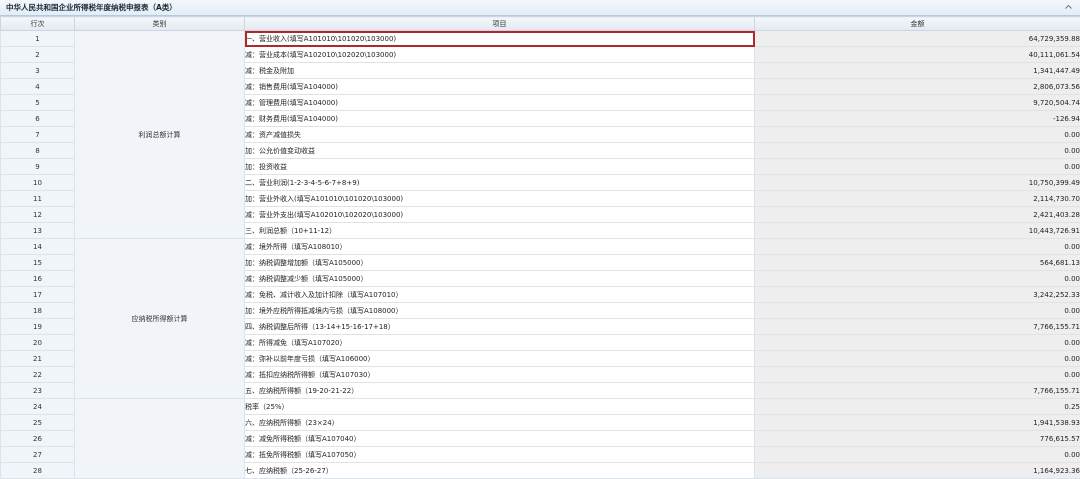 Image resolution: width=1080 pixels, height=479 pixels. I want to click on item-cell: 加：投资收益, so click(500, 167).